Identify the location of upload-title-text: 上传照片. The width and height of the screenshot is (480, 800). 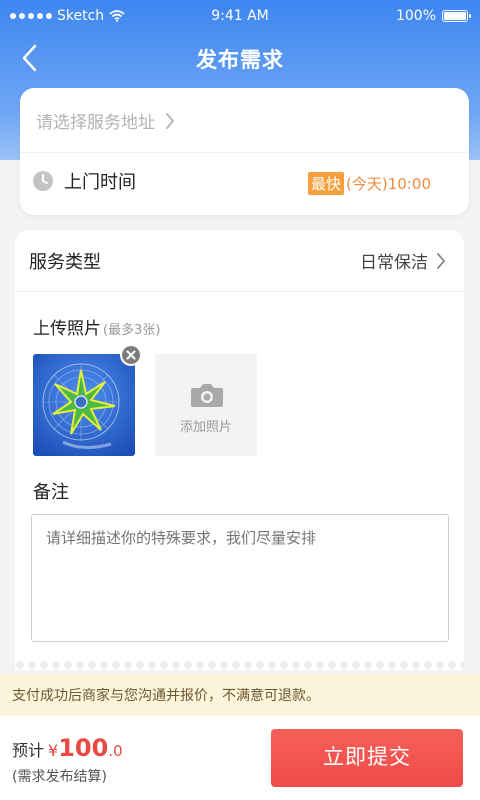
(67, 329).